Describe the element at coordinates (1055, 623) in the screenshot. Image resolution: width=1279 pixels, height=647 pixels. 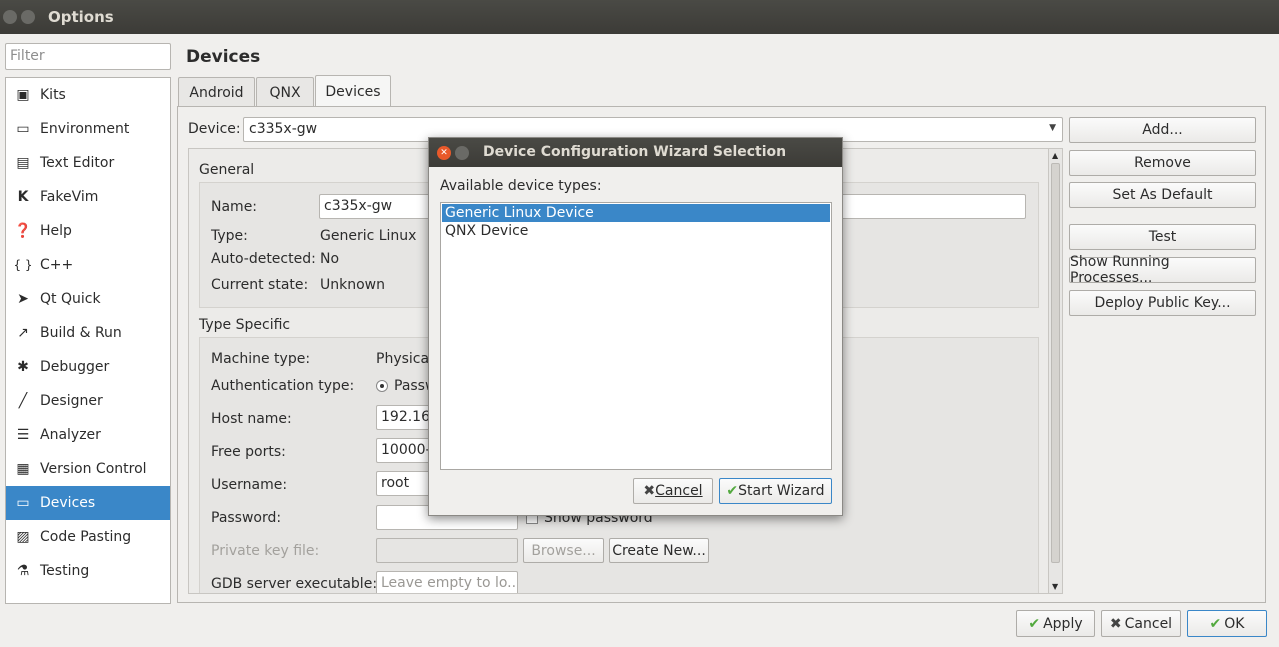
I see `apply-button: ✔ Apply` at that location.